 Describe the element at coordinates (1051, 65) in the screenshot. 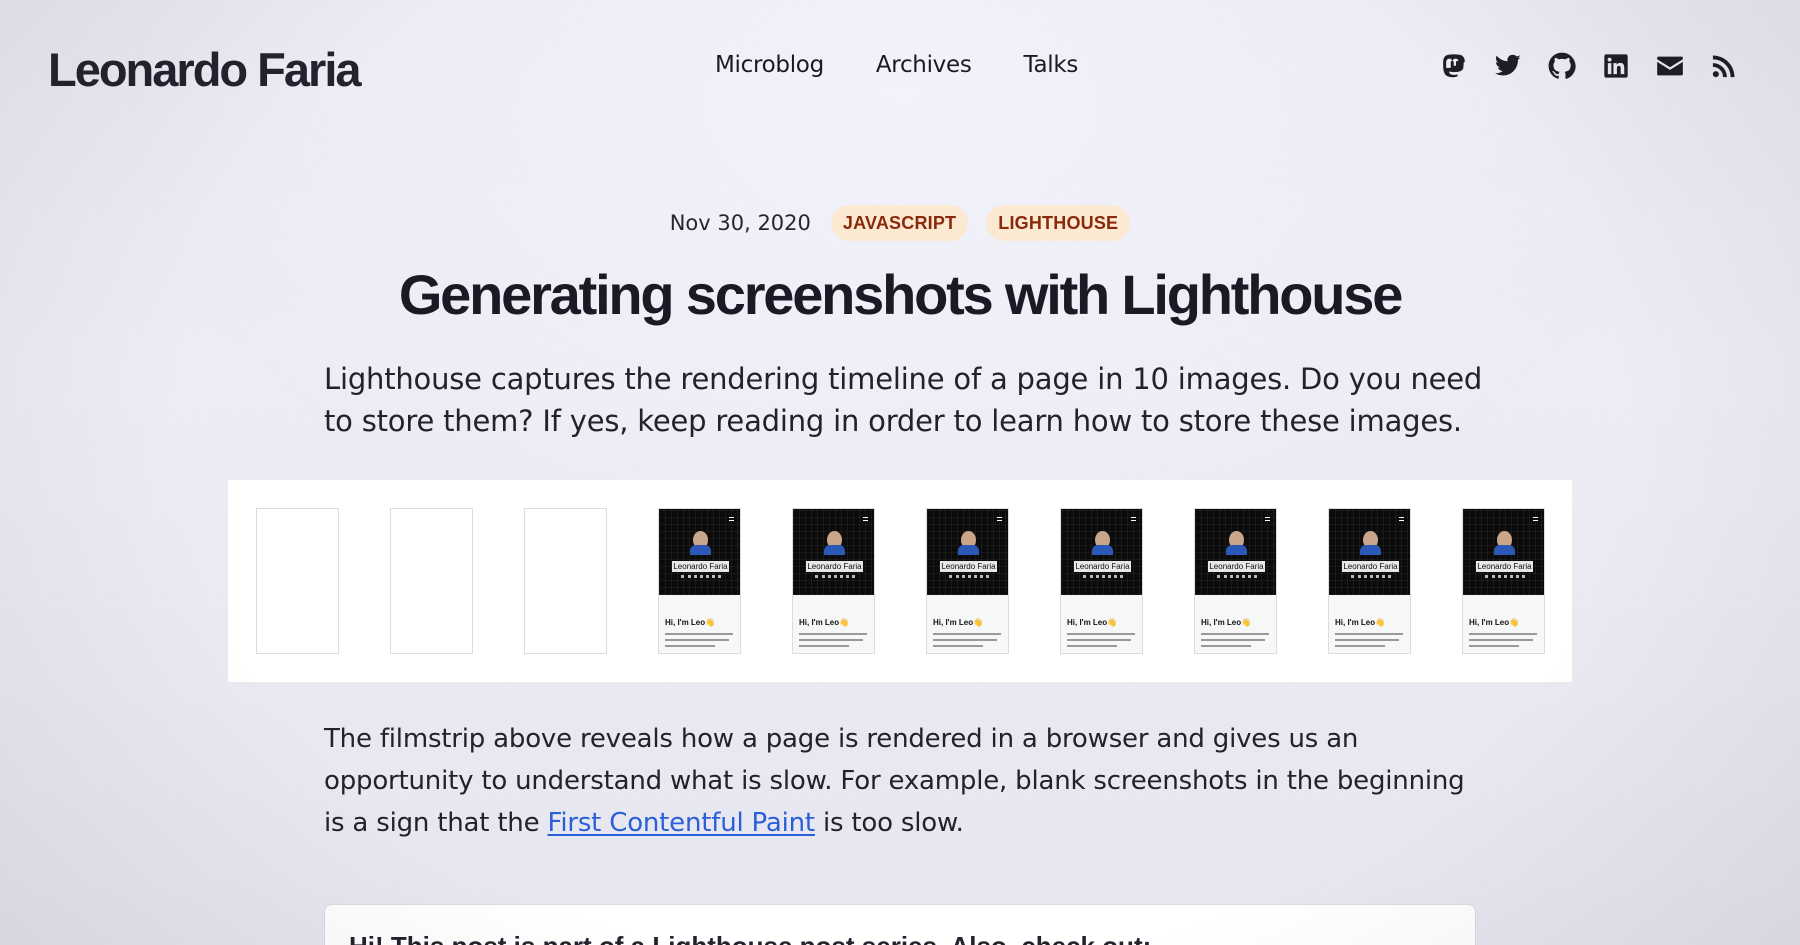

I see `nav-link-talks: Talks` at that location.